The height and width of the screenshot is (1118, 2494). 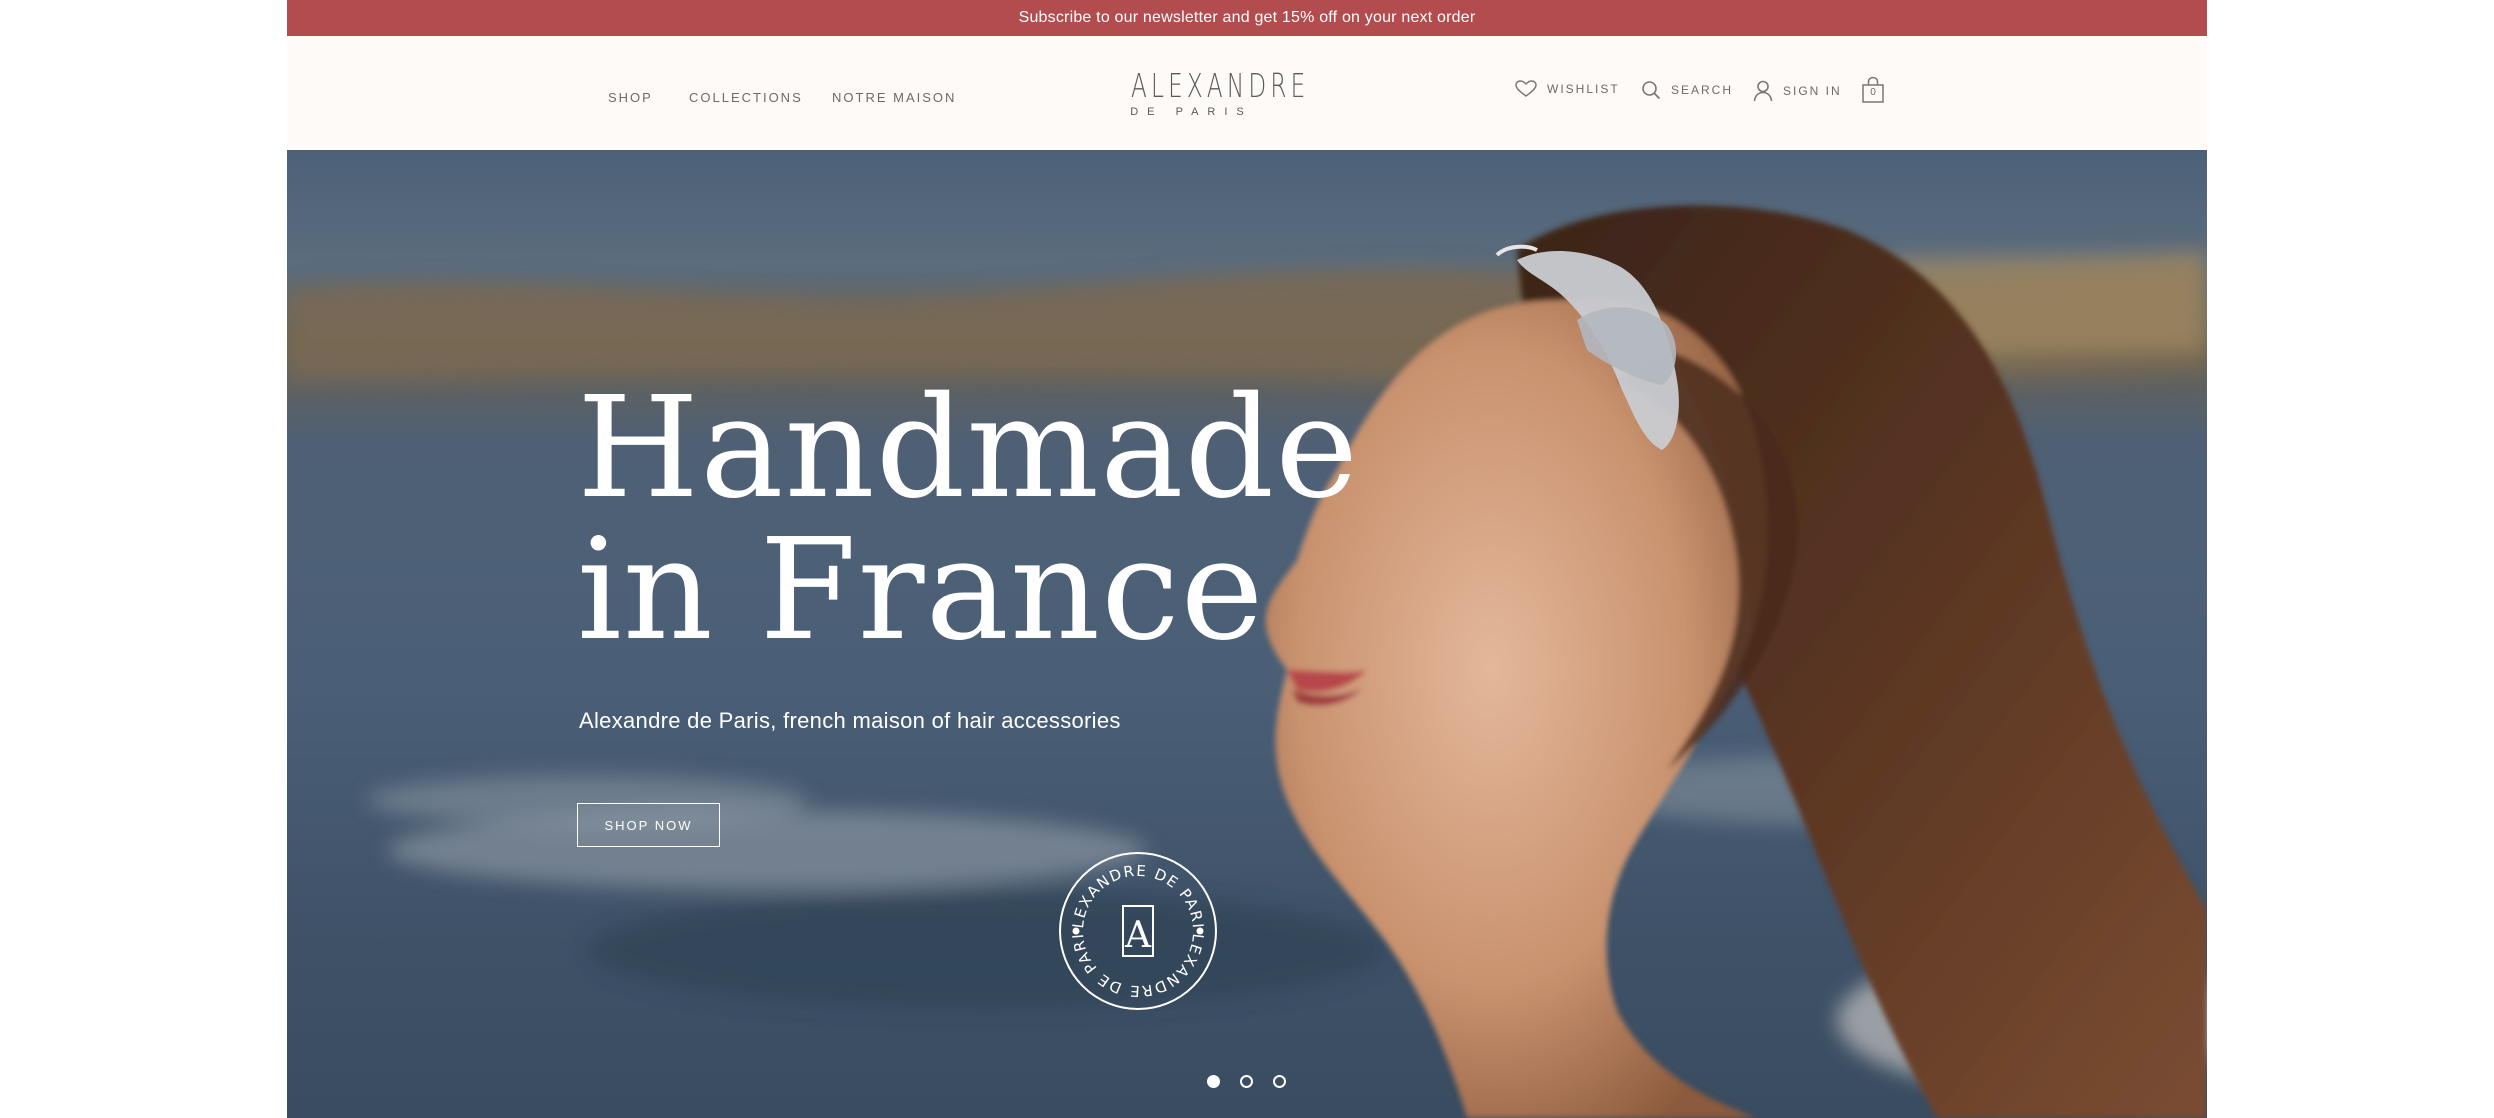 What do you see at coordinates (968, 519) in the screenshot?
I see `hero-title: Handmade in France` at bounding box center [968, 519].